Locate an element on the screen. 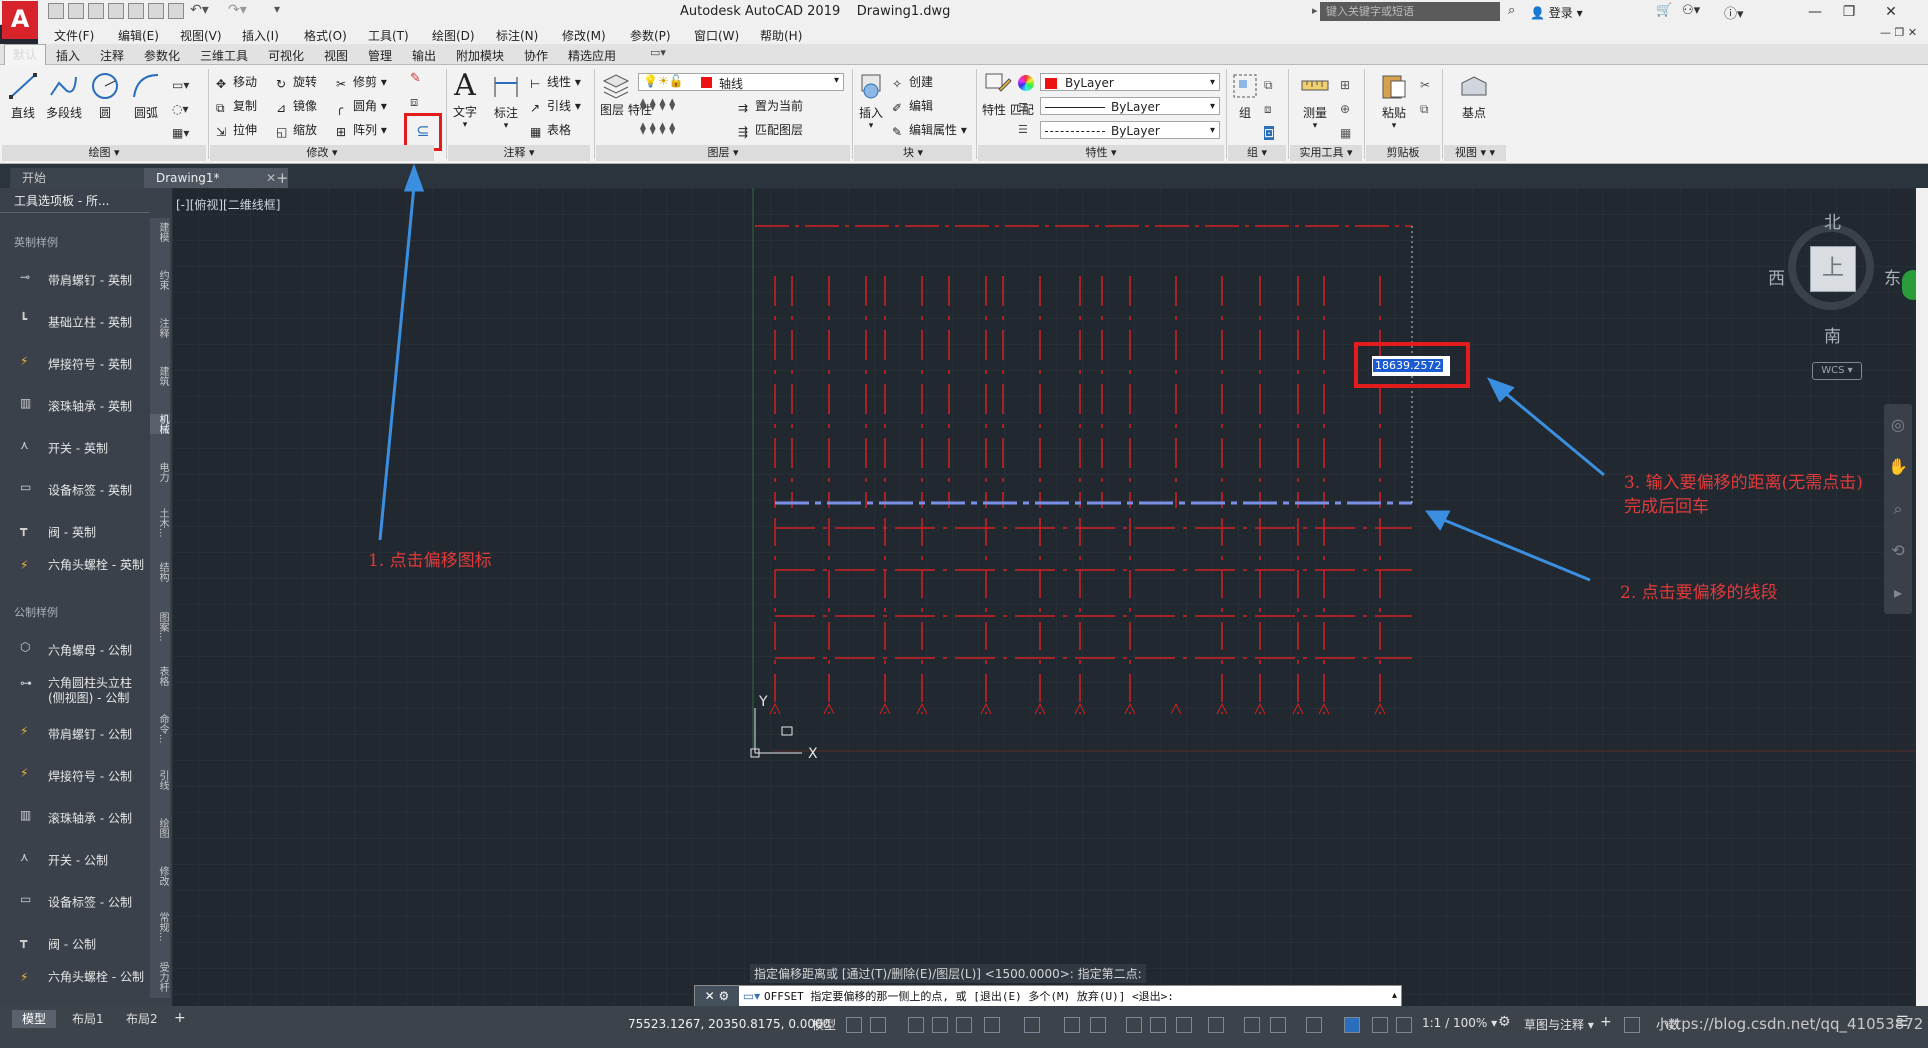 Image resolution: width=1928 pixels, height=1048 pixels. command-history-toggle: ▴ is located at coordinates (1394, 996).